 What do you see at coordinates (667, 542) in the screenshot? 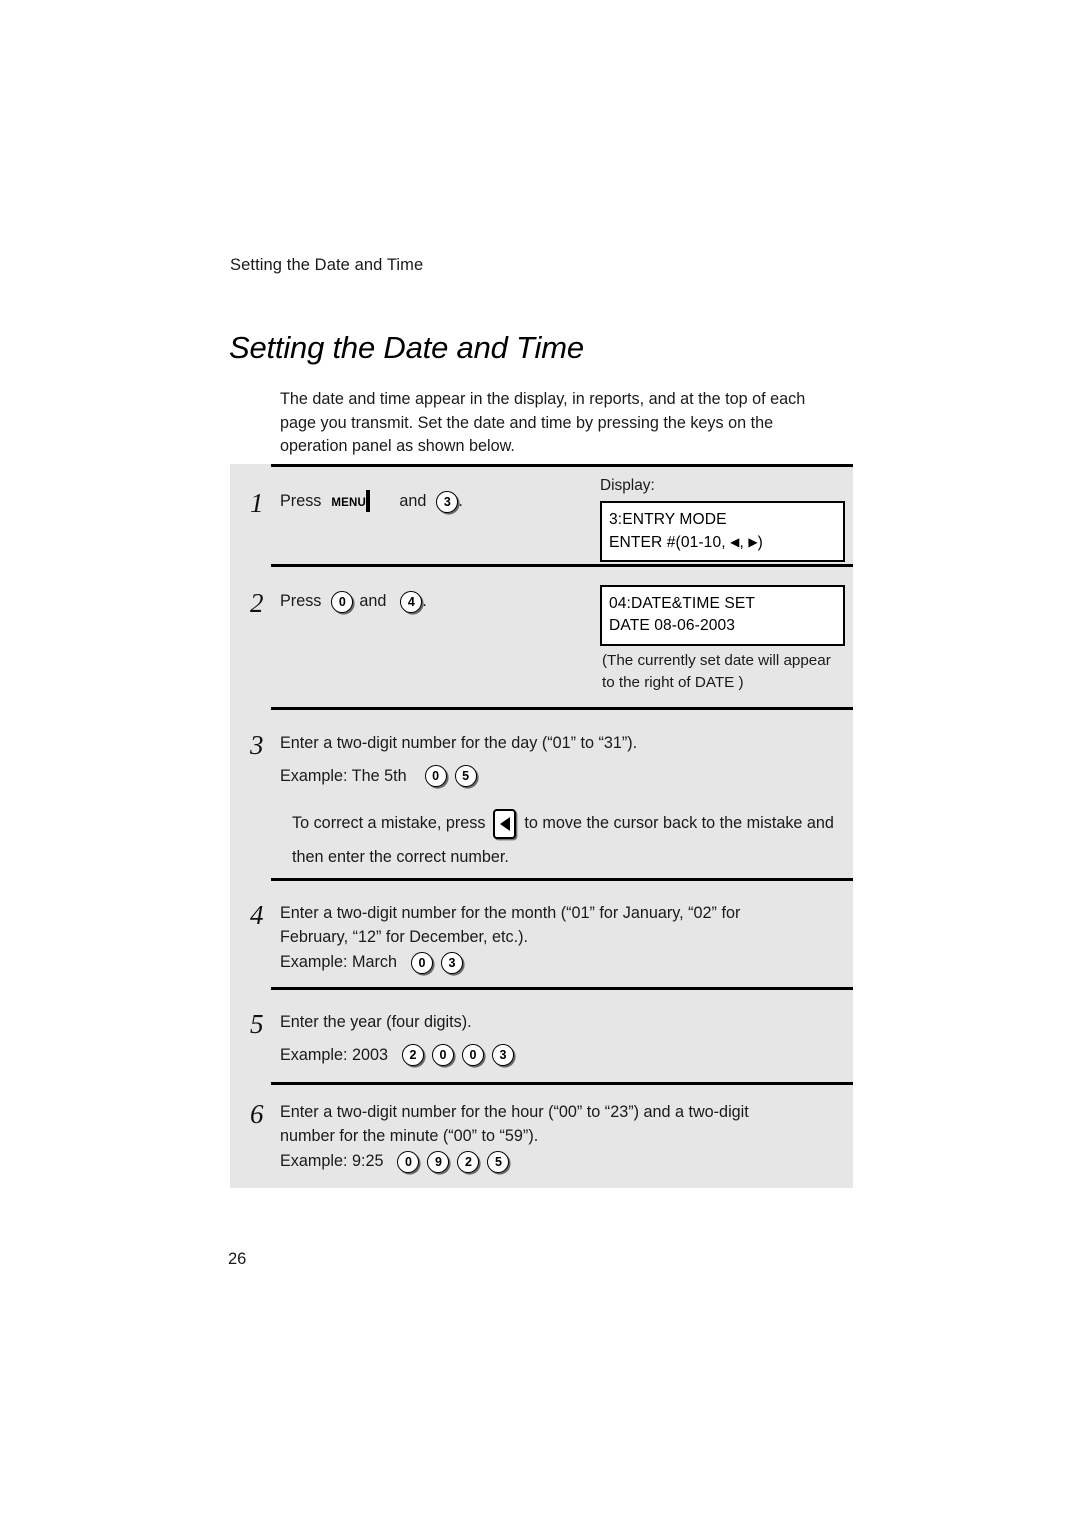
I see `lcd1-line2-pre: ENTER #(01-10,` at bounding box center [667, 542].